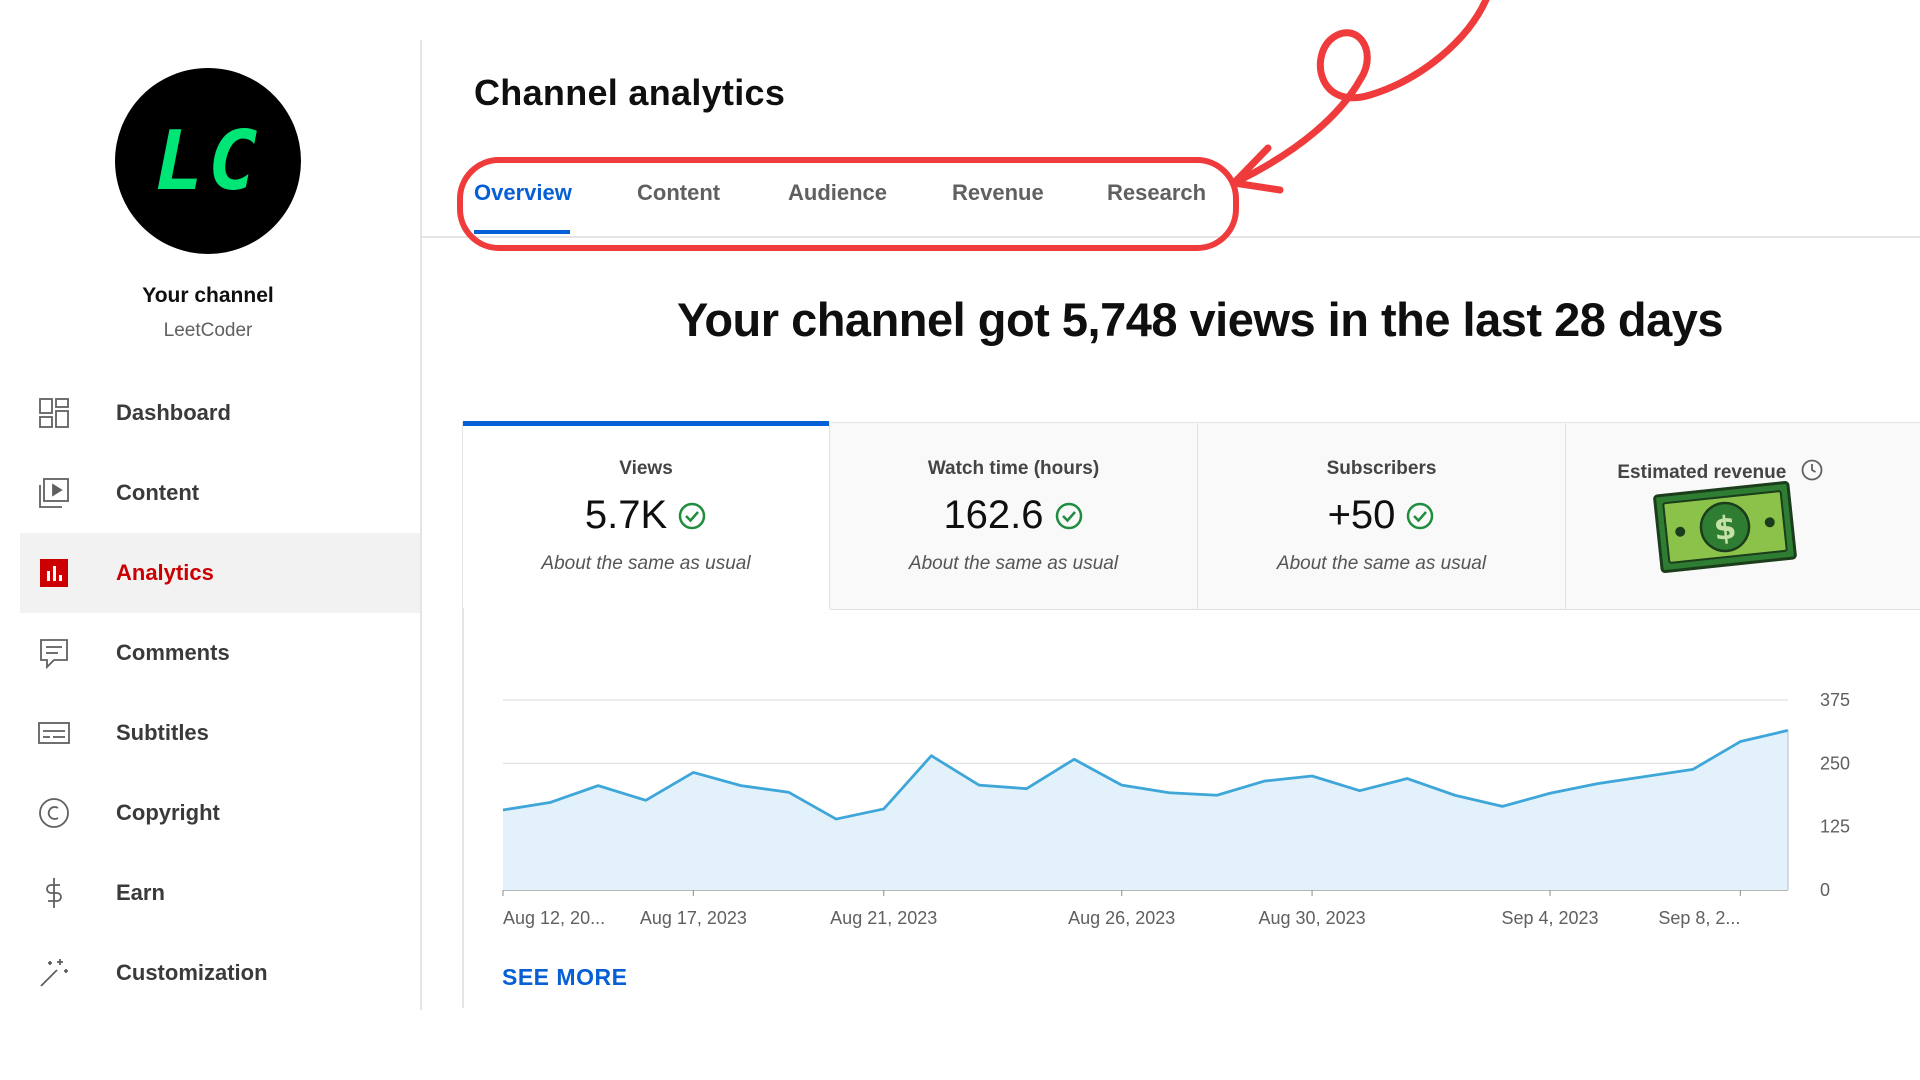  I want to click on sidebar-item-copyright: Copyright, so click(220, 813).